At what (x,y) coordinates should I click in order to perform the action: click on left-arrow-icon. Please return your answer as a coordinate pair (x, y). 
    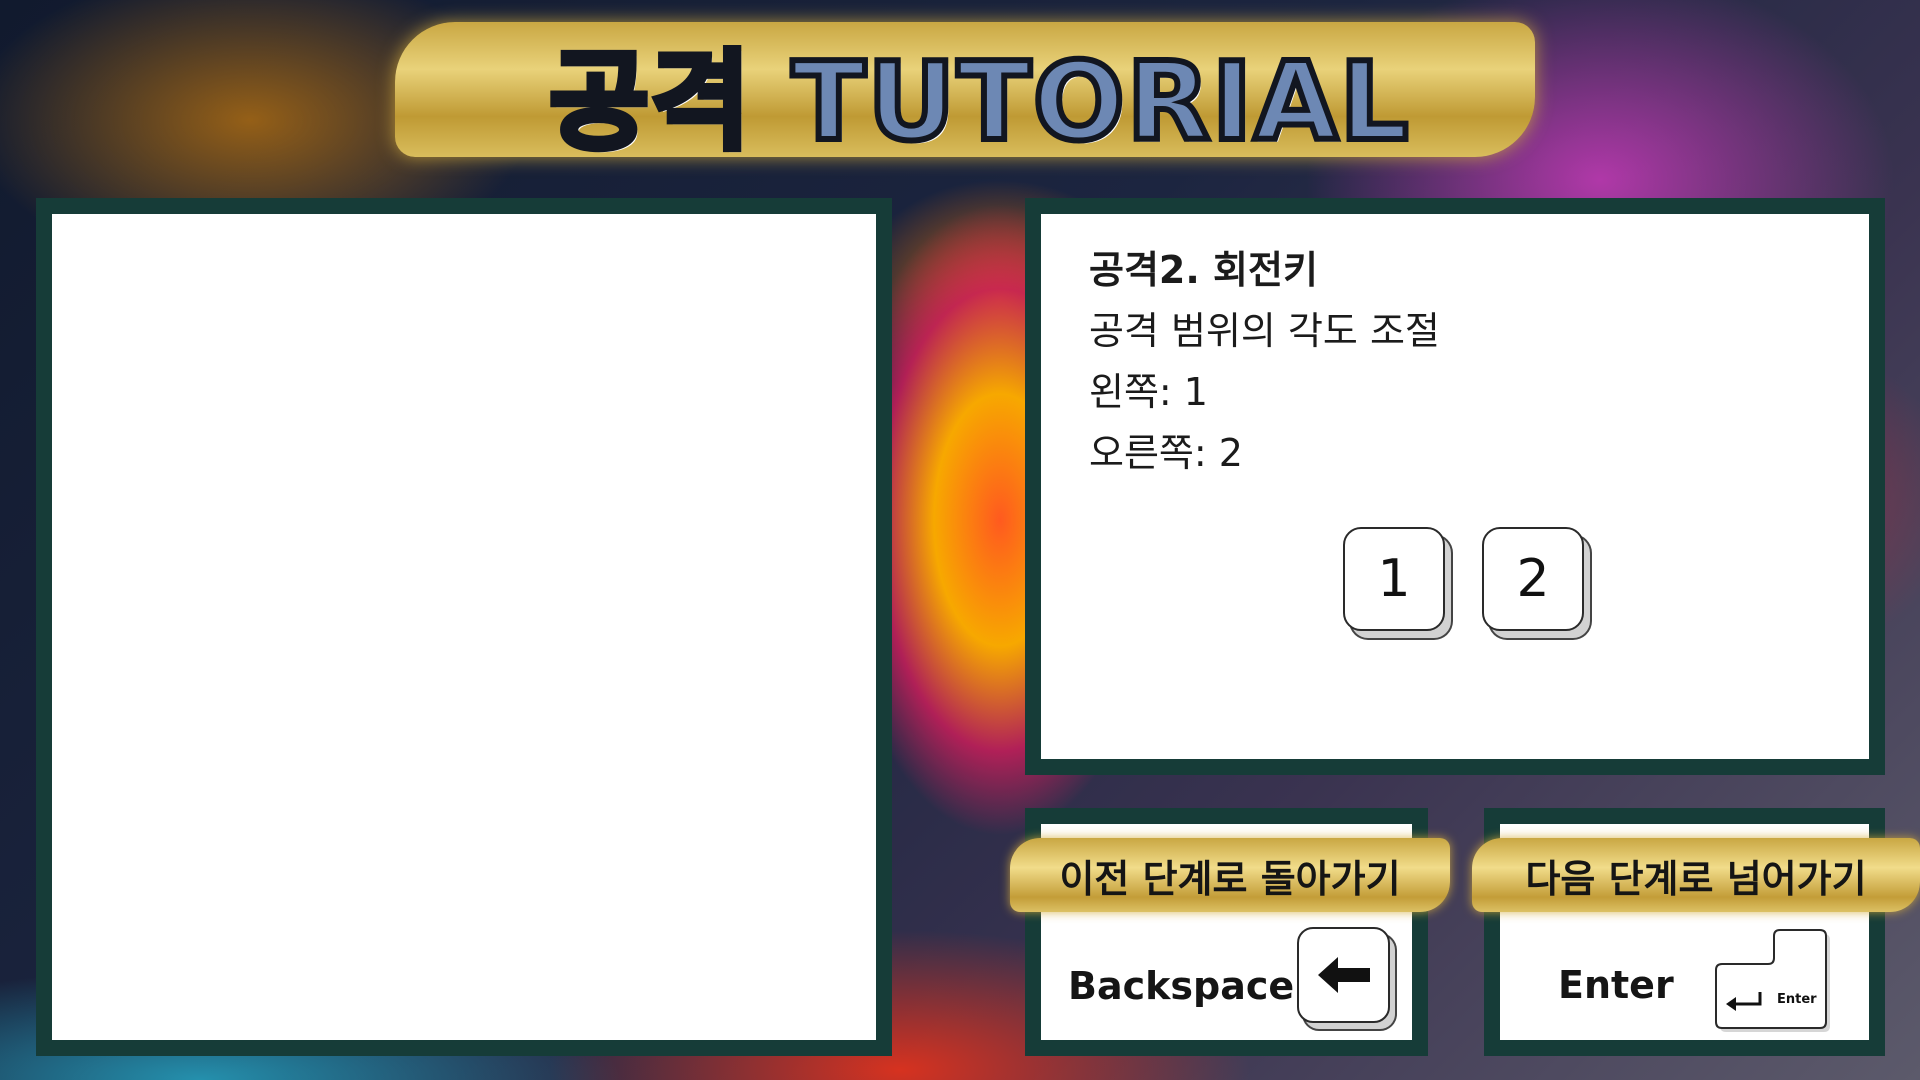
    Looking at the image, I should click on (1343, 975).